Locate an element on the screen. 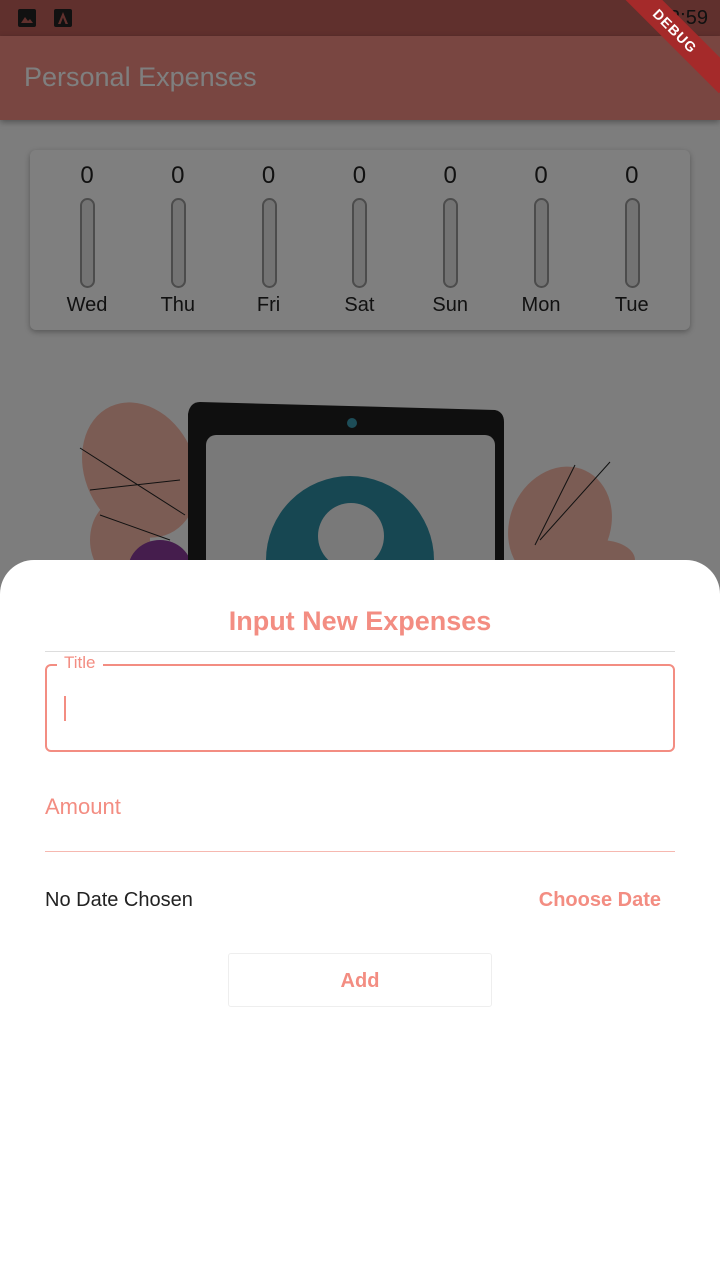 The height and width of the screenshot is (1280, 720). title-field-label: Title is located at coordinates (80, 663).